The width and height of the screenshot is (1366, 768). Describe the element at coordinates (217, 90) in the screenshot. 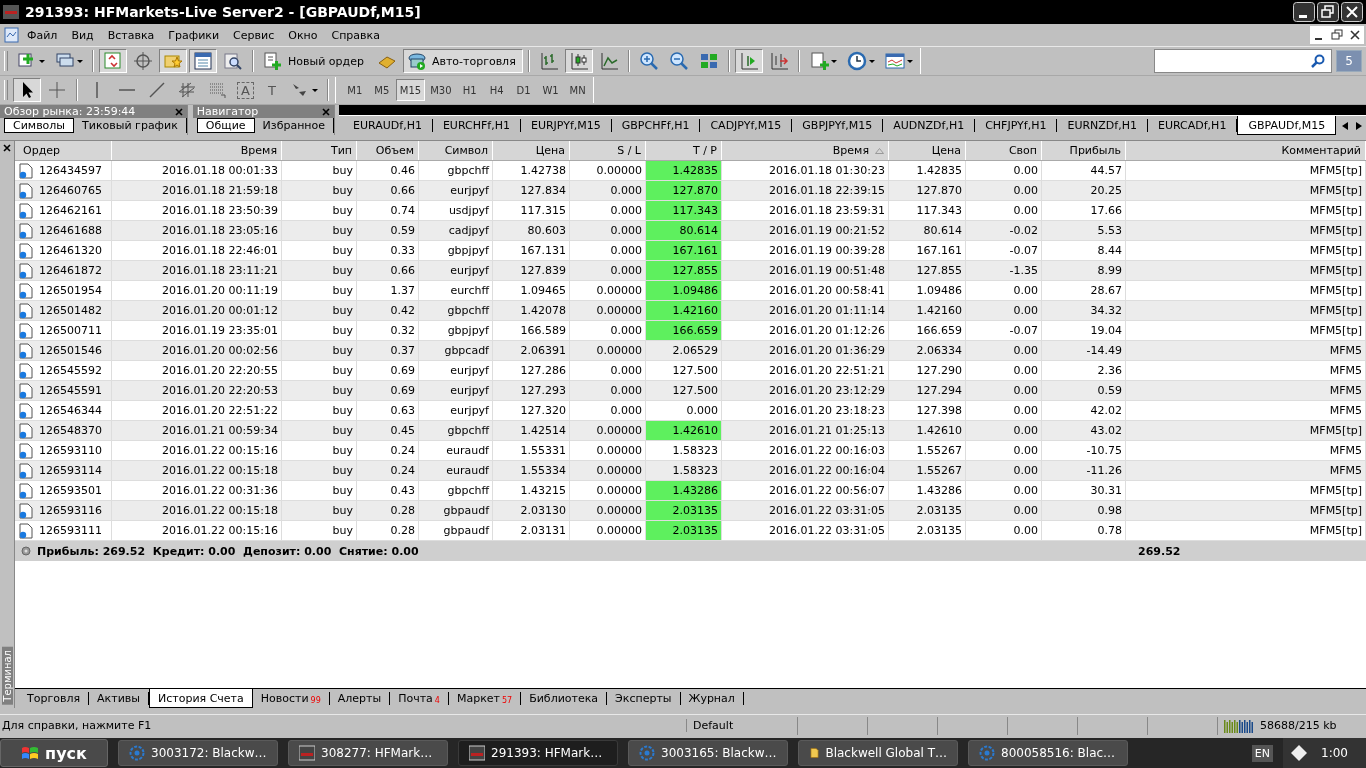

I see `fibonacci-icon` at that location.